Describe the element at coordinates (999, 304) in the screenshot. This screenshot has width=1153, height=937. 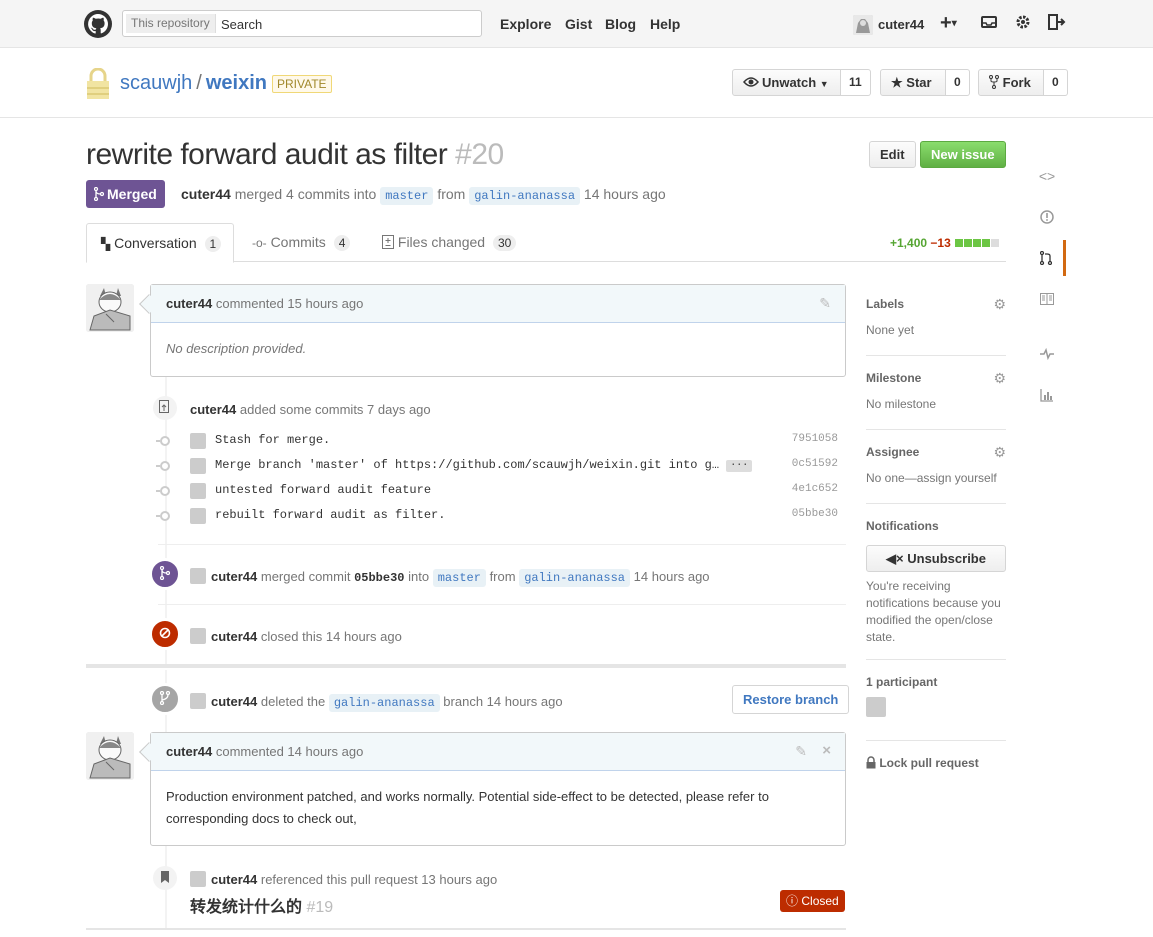
I see `labels-gear-icon: ⚙` at that location.